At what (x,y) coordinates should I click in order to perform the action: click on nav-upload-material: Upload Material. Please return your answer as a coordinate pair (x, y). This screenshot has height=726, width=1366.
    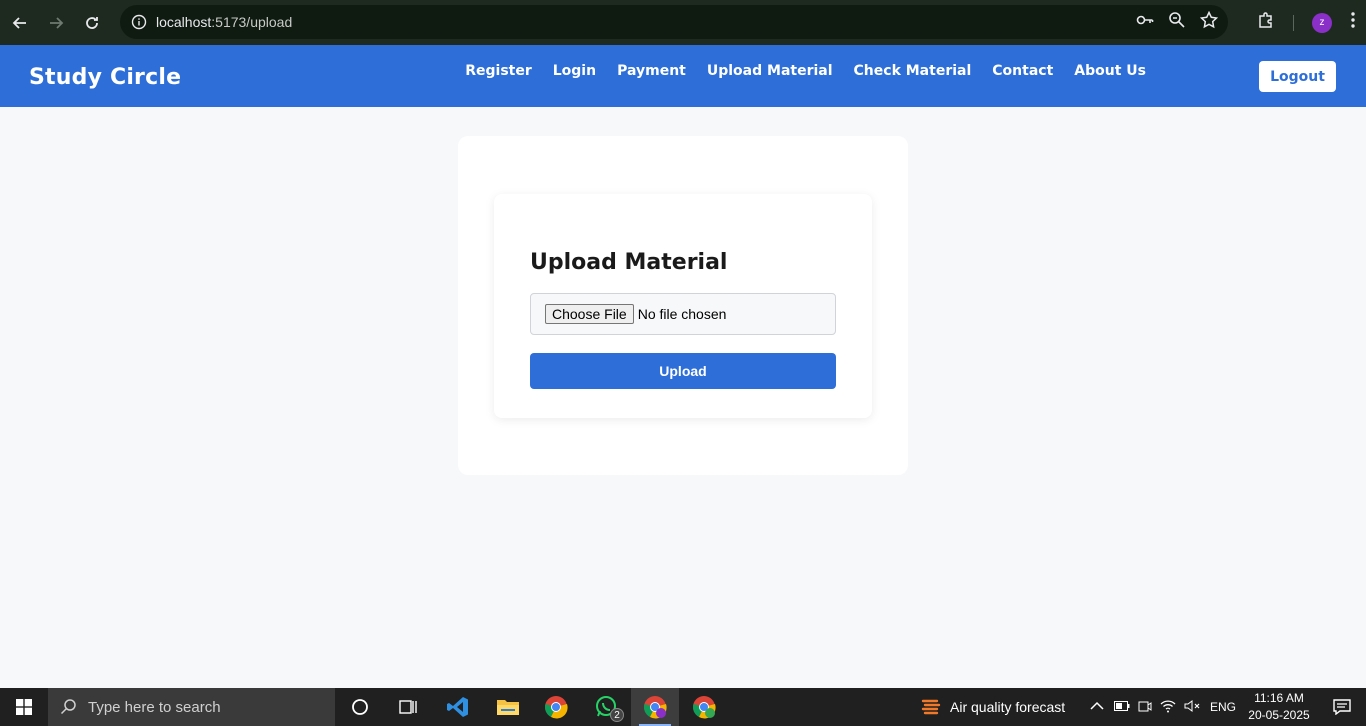
    Looking at the image, I should click on (770, 71).